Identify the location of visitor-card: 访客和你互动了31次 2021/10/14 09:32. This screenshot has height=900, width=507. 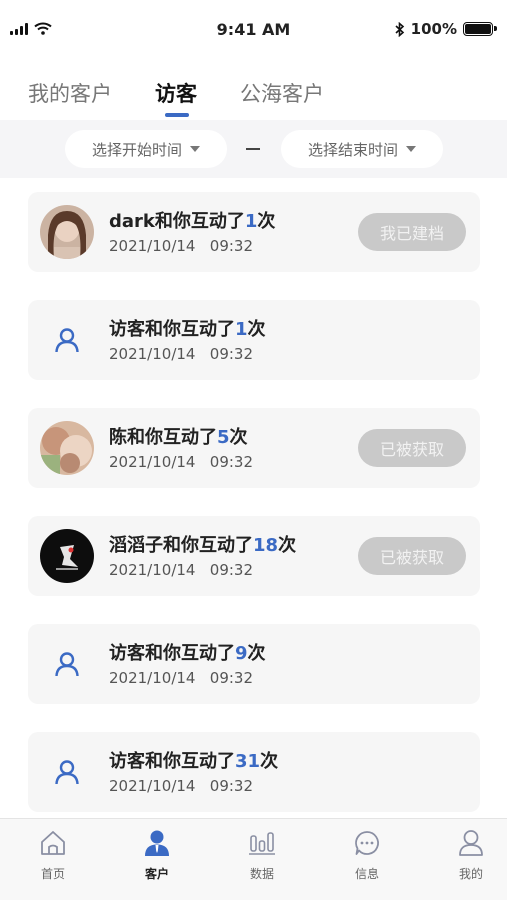
(254, 772).